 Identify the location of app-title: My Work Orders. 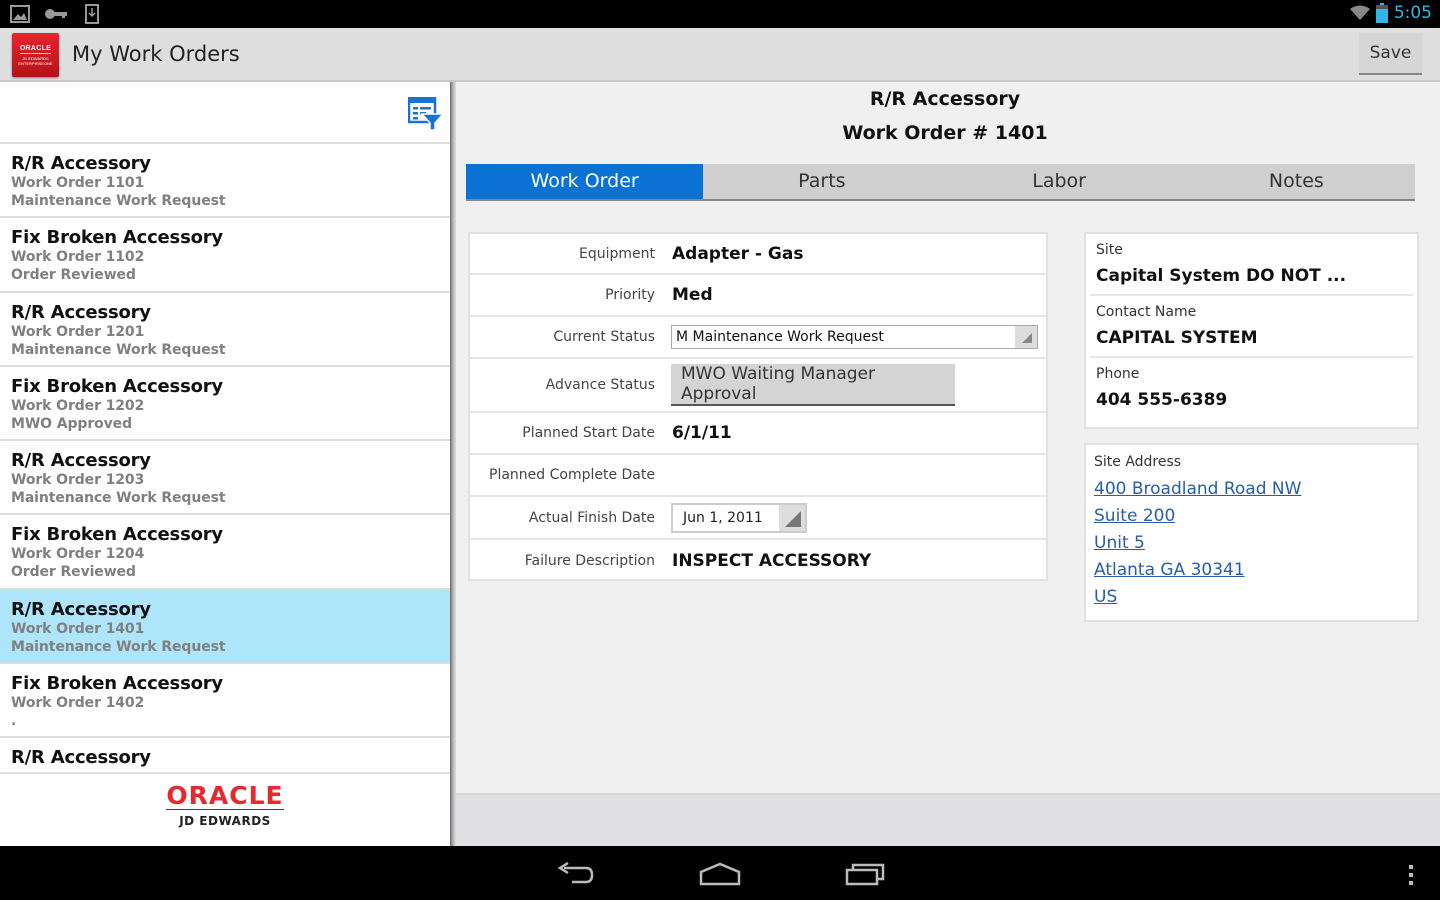
(156, 54).